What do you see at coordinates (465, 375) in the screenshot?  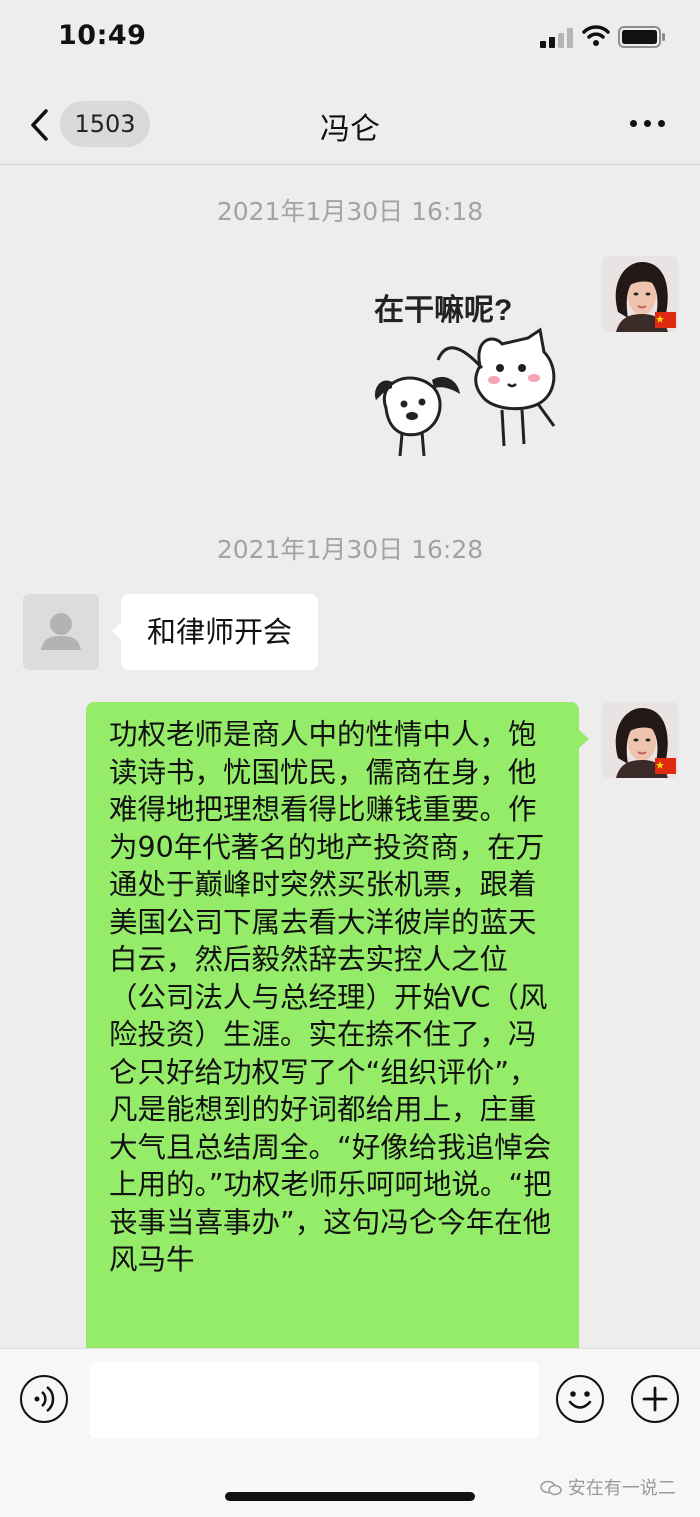 I see `dog-cat-sticker-image: 在干嘛呢?` at bounding box center [465, 375].